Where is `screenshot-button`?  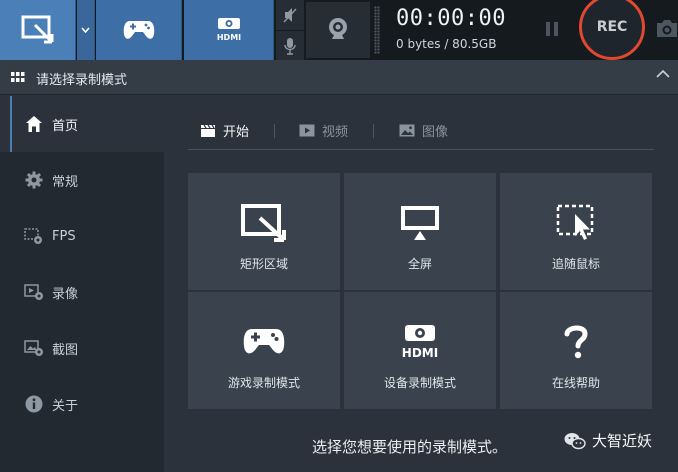
screenshot-button is located at coordinates (666, 29).